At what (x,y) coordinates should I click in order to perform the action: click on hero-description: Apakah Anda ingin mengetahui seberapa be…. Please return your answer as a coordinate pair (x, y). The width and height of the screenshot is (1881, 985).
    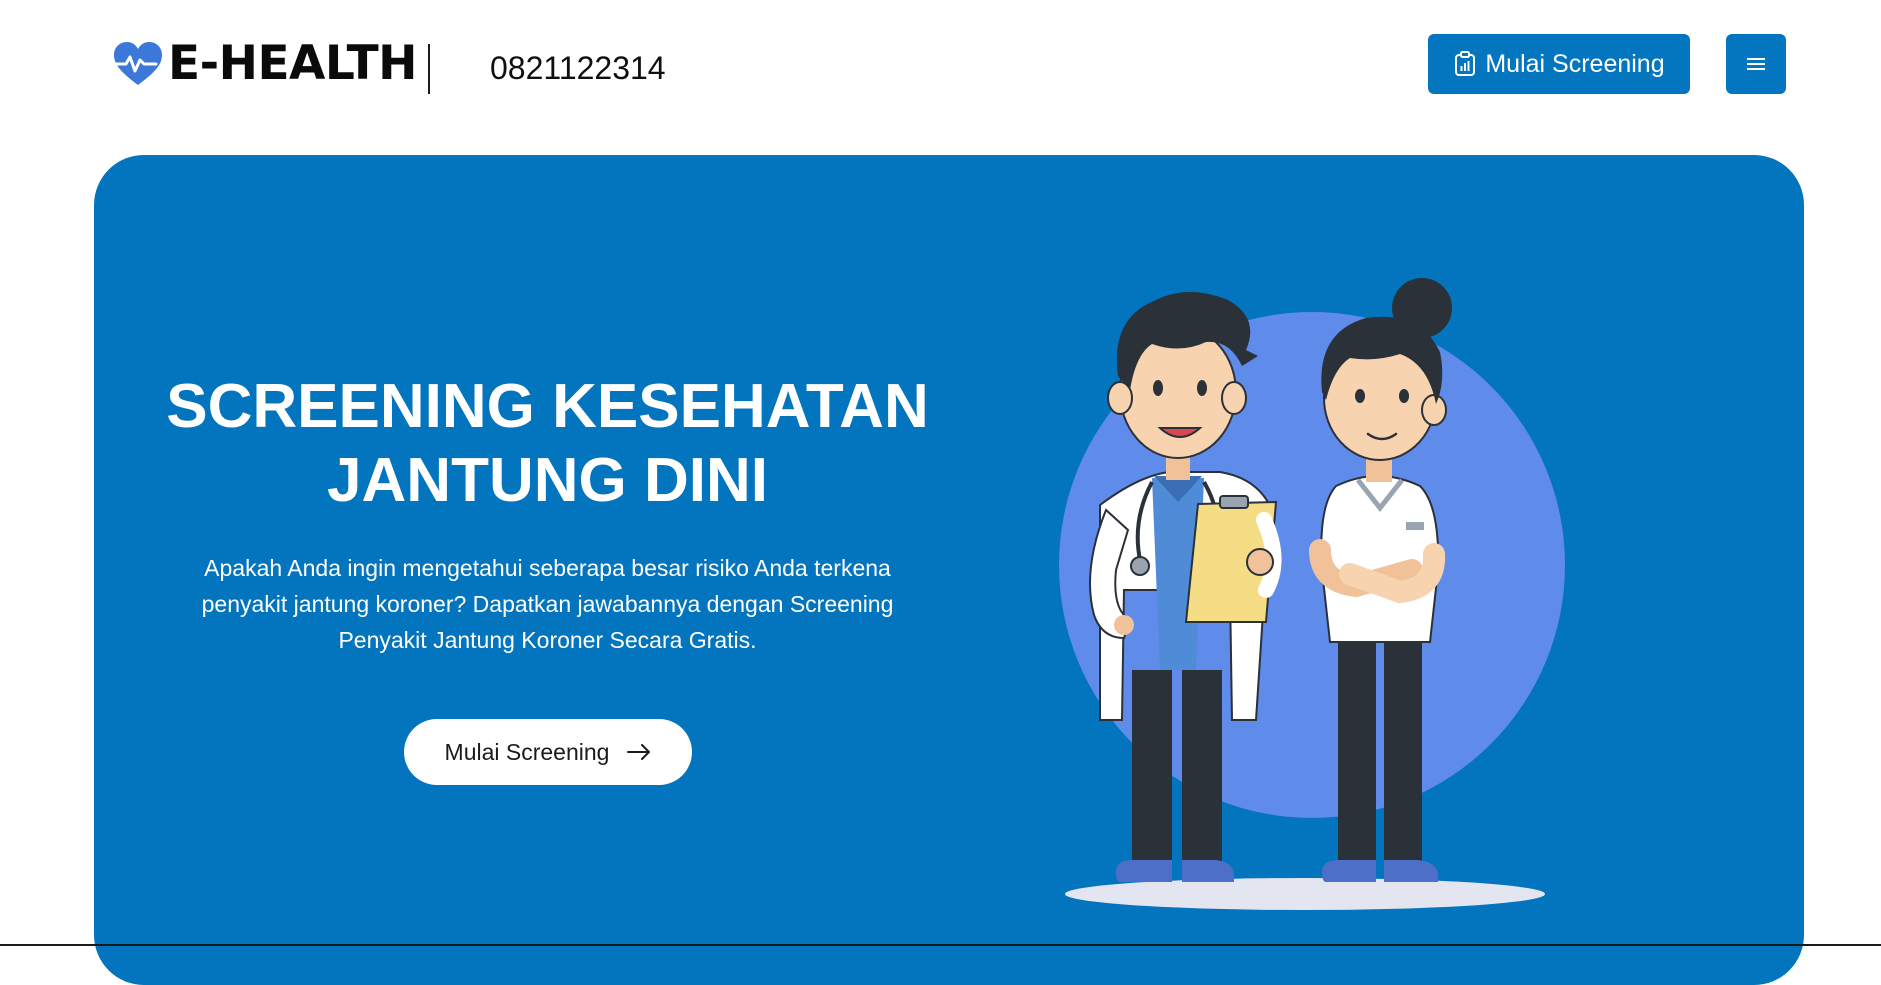
    Looking at the image, I should click on (547, 604).